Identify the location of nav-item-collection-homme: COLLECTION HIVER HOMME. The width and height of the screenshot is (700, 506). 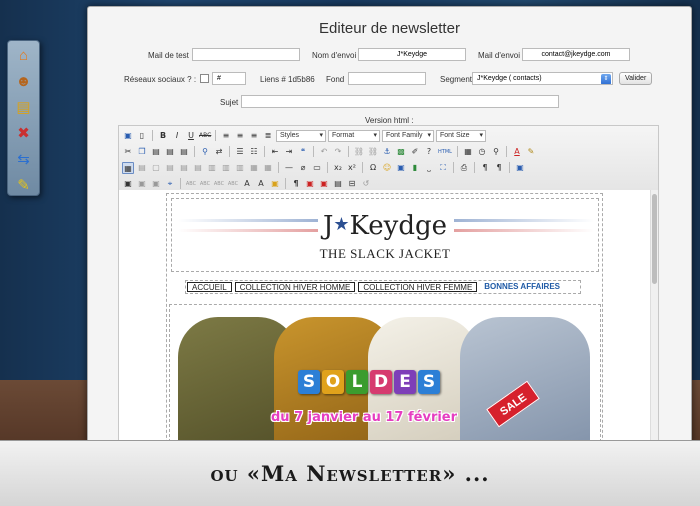
(295, 287).